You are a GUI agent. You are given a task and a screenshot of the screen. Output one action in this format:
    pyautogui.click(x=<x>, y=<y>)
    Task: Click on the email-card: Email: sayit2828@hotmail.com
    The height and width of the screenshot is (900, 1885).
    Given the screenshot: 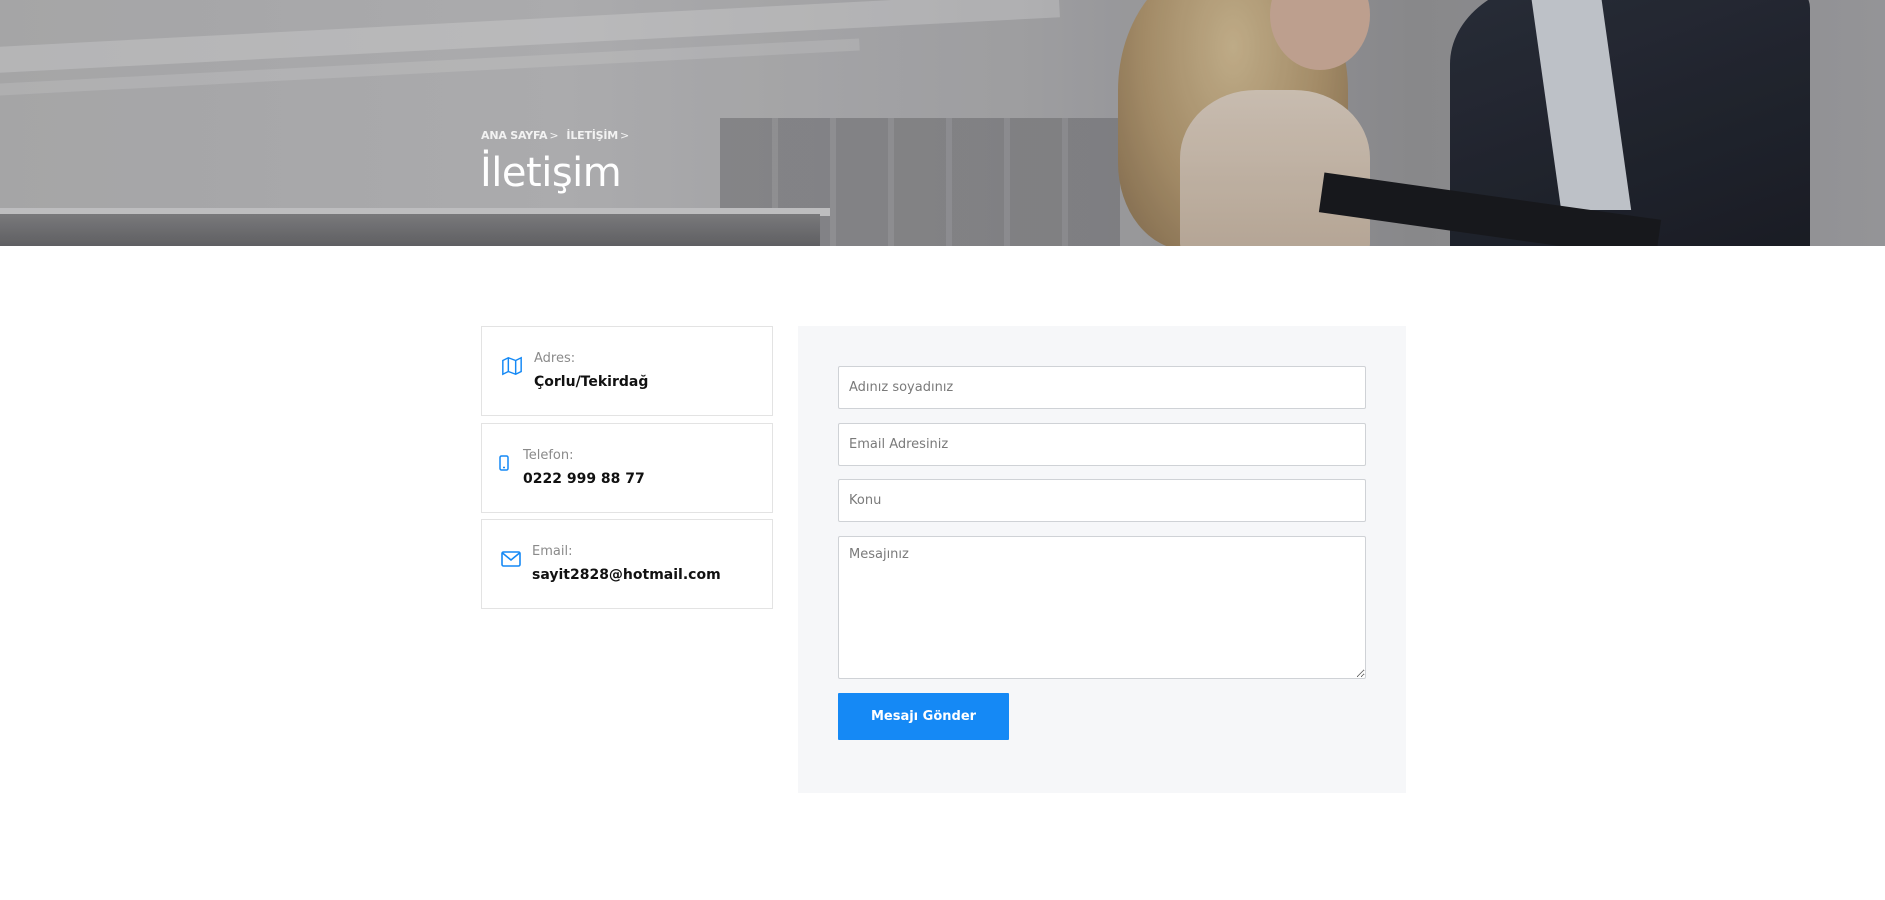 What is the action you would take?
    pyautogui.click(x=627, y=564)
    